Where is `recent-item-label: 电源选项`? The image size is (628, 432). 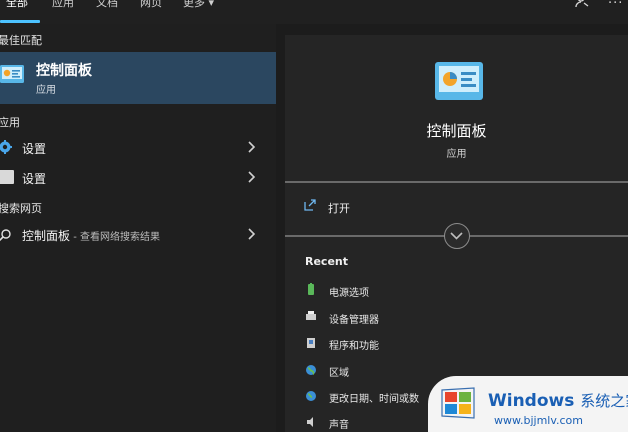
recent-item-label: 电源选项 is located at coordinates (349, 293).